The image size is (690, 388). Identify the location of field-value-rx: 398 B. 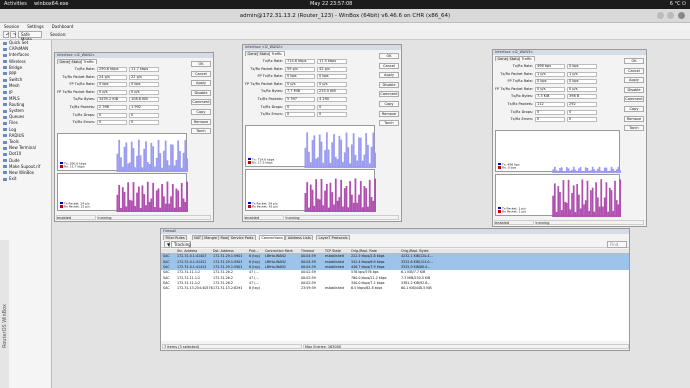
(582, 97).